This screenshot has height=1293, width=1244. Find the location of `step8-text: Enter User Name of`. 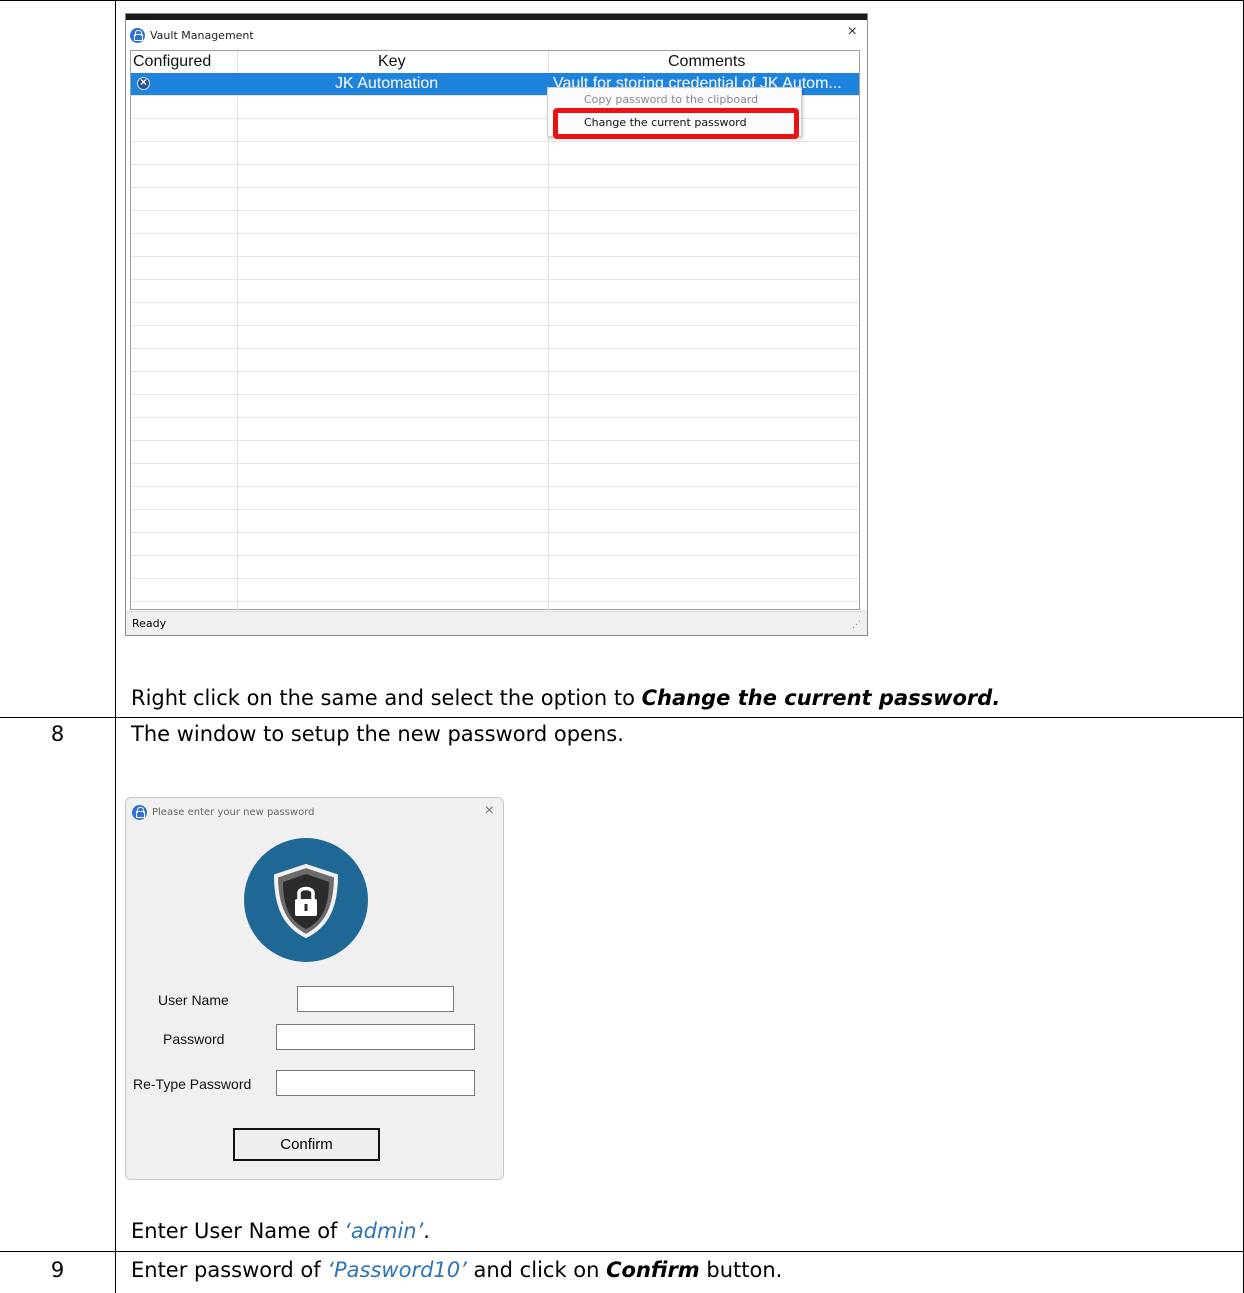

step8-text: Enter User Name of is located at coordinates (238, 1231).